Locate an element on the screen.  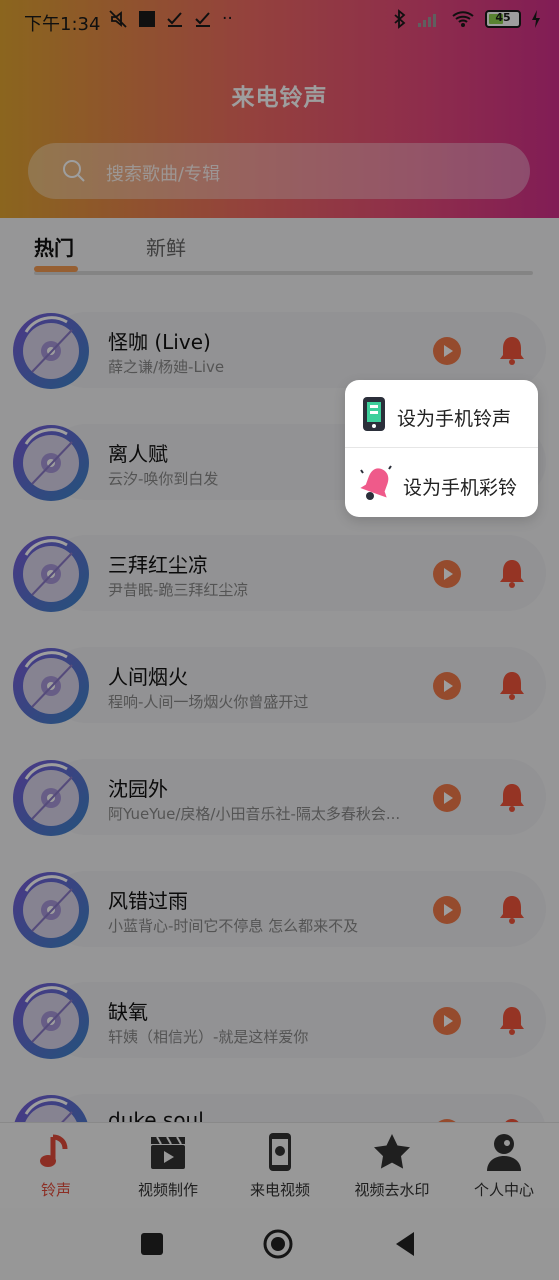
bell-ring-icon is located at coordinates (376, 482).